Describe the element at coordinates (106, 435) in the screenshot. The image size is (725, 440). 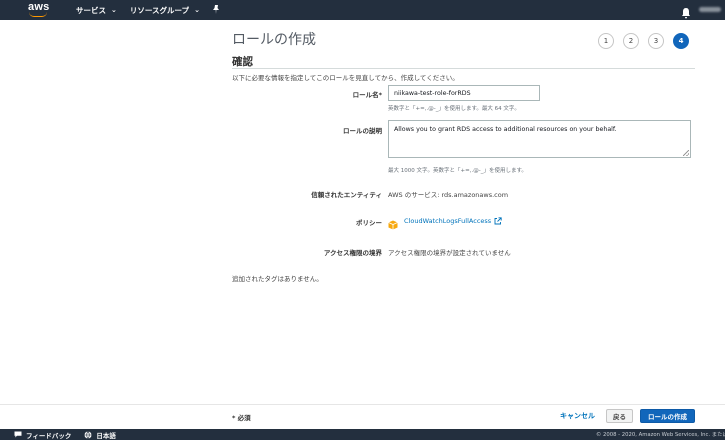
I see `language-label: 日本語` at that location.